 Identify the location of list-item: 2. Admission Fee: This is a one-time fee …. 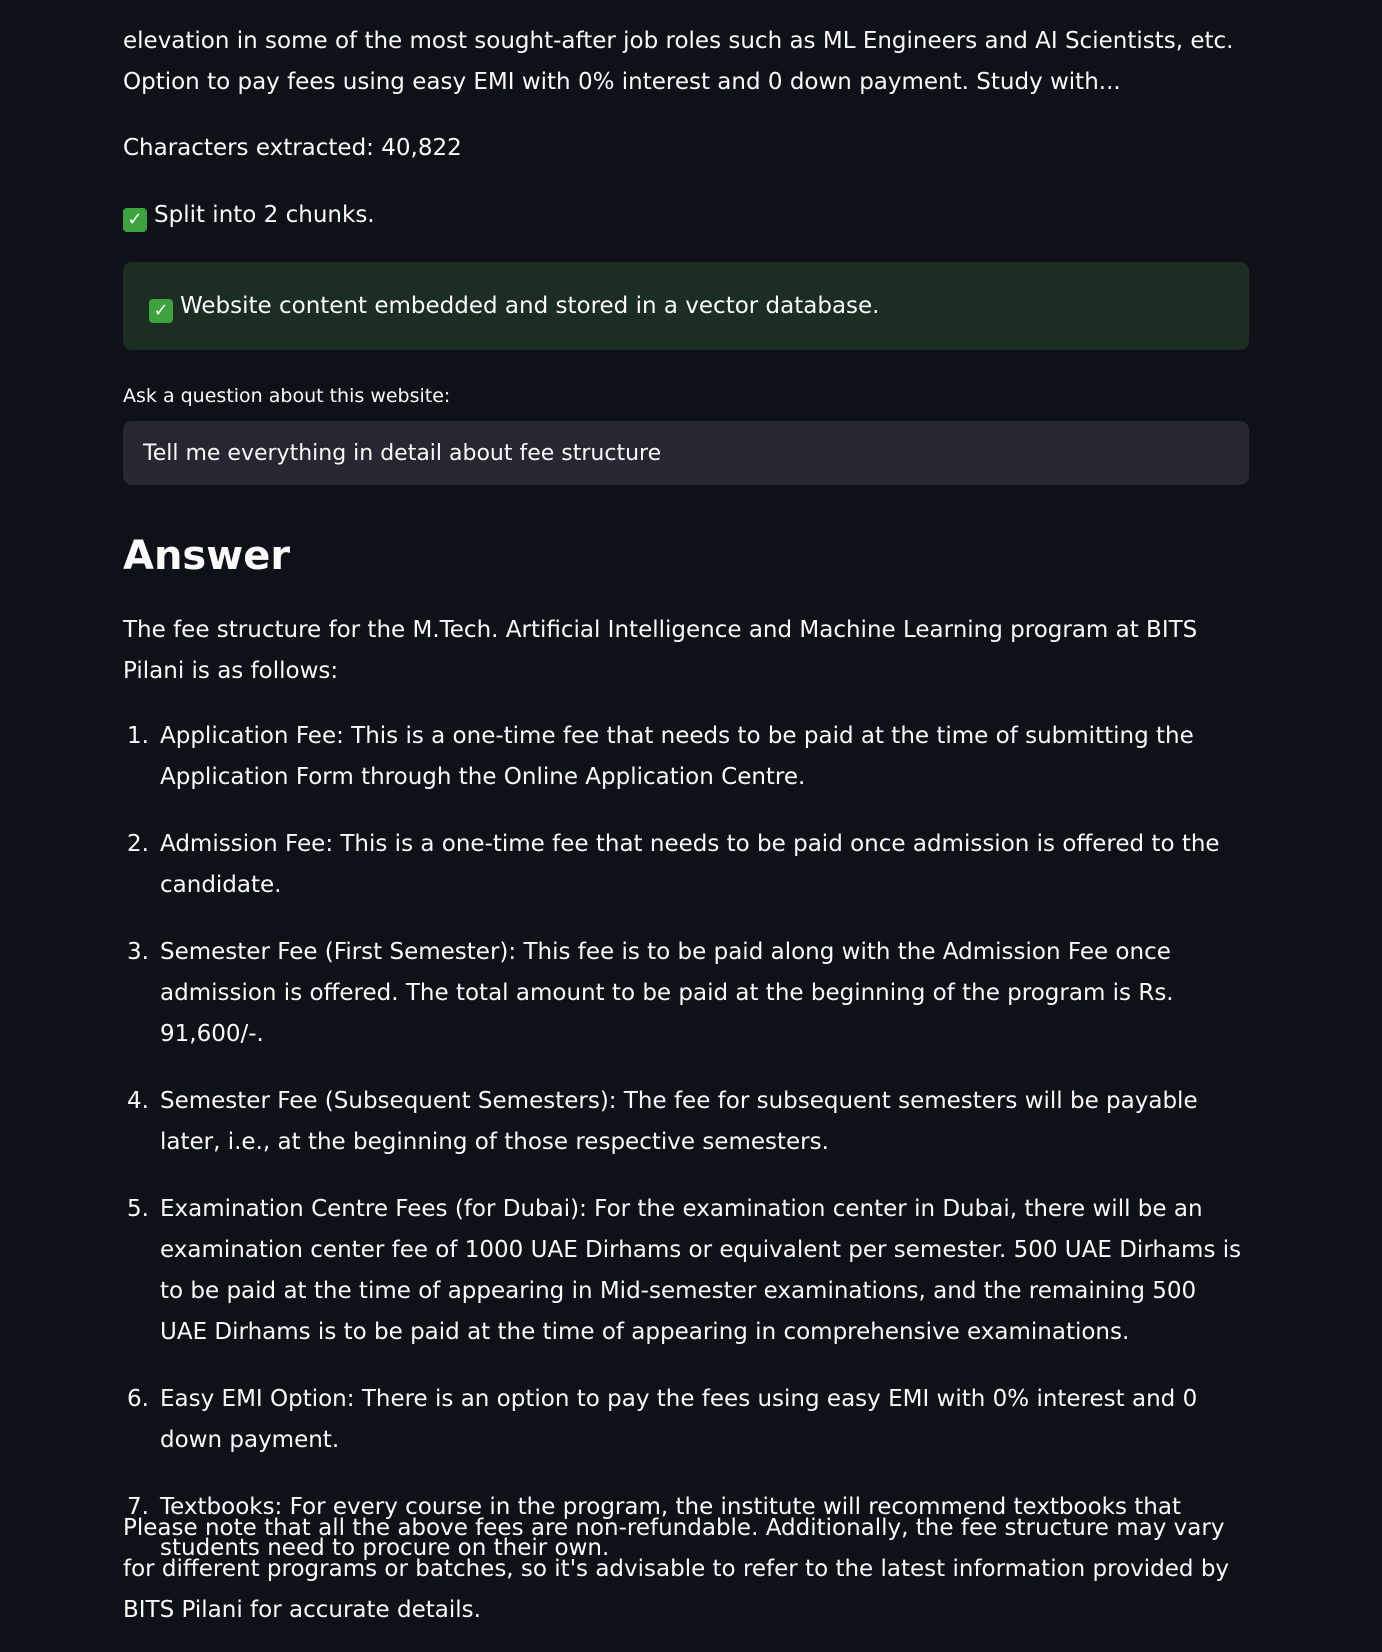
(686, 865).